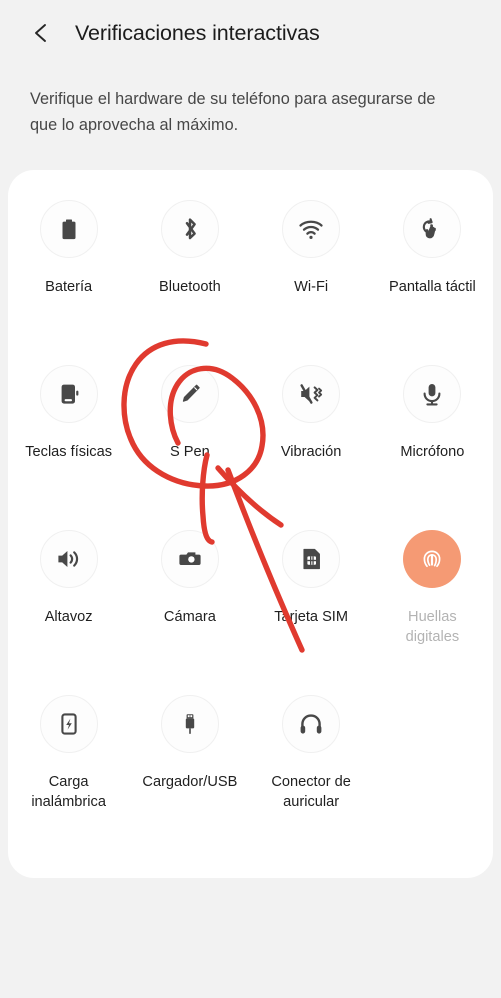 The image size is (501, 998). What do you see at coordinates (311, 559) in the screenshot?
I see `sim-card-icon` at bounding box center [311, 559].